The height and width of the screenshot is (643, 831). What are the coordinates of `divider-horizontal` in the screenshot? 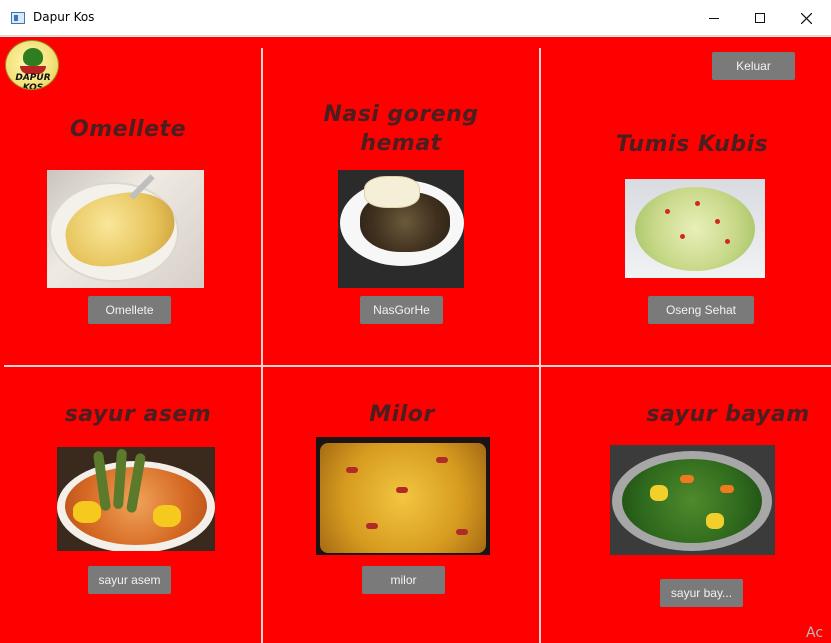 It's located at (417, 366).